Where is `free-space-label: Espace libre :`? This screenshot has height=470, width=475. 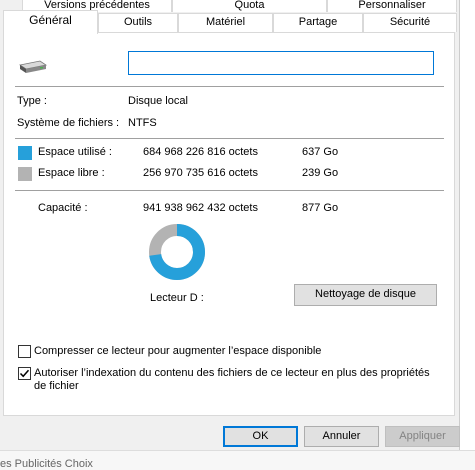 free-space-label: Espace libre : is located at coordinates (71, 173).